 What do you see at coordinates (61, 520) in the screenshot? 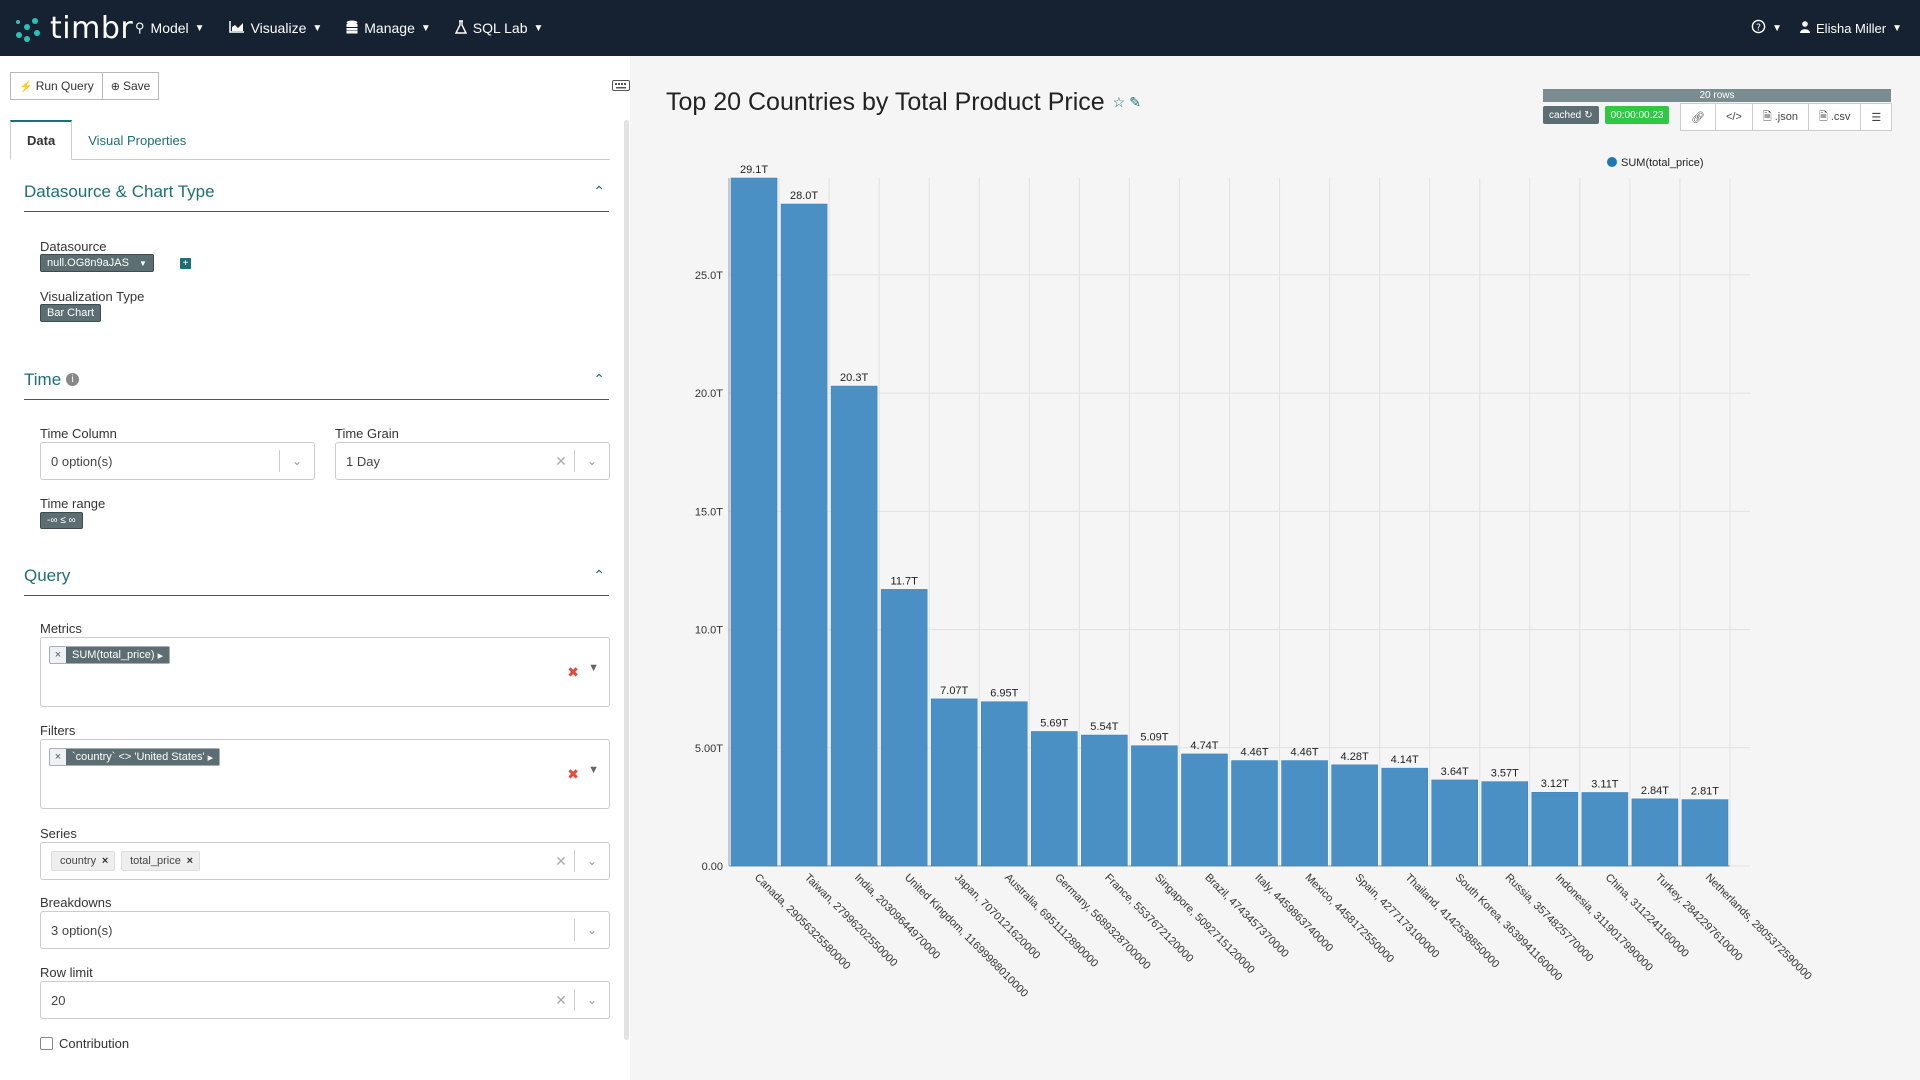
I see `time-range-select: -∞ ≤ ∞` at bounding box center [61, 520].